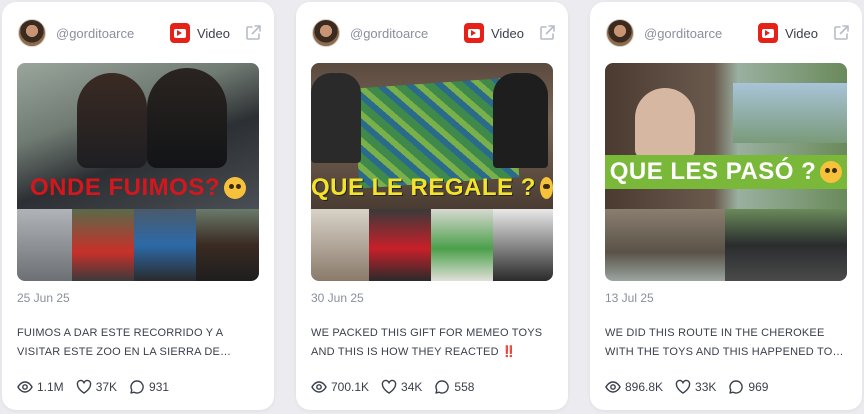  Describe the element at coordinates (758, 387) in the screenshot. I see `comments-count: 969` at that location.